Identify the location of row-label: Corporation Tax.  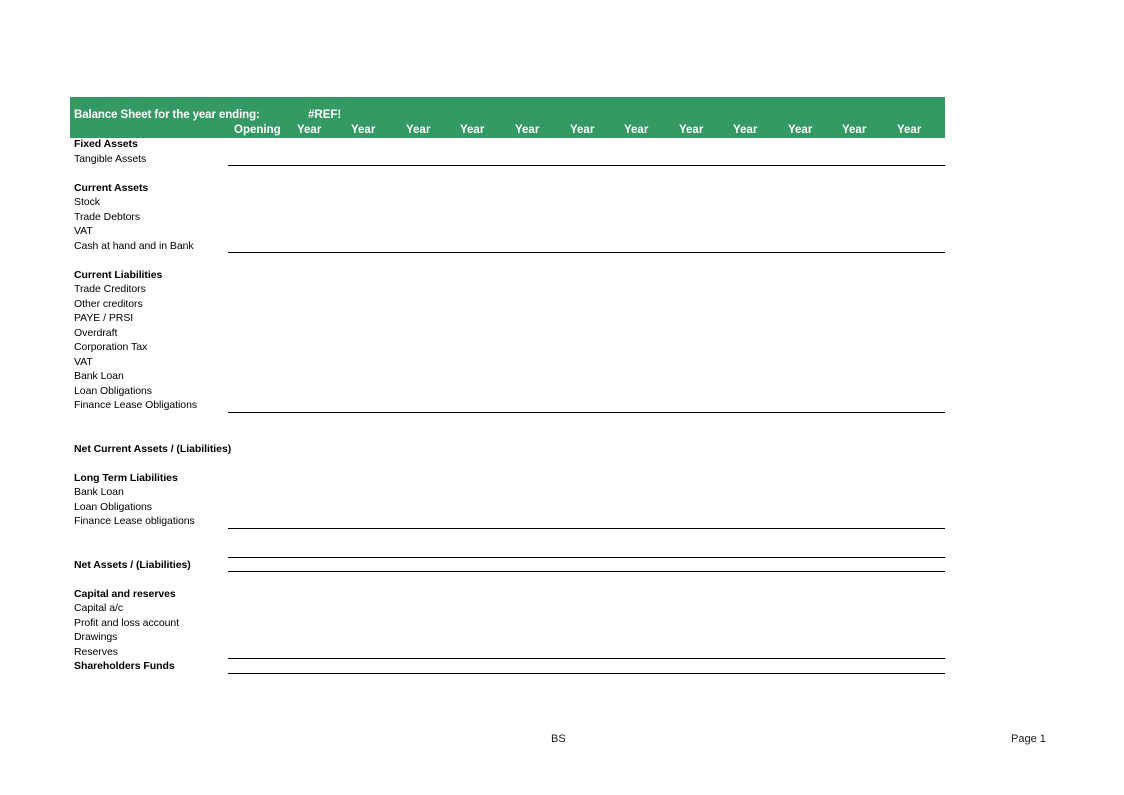
(111, 347).